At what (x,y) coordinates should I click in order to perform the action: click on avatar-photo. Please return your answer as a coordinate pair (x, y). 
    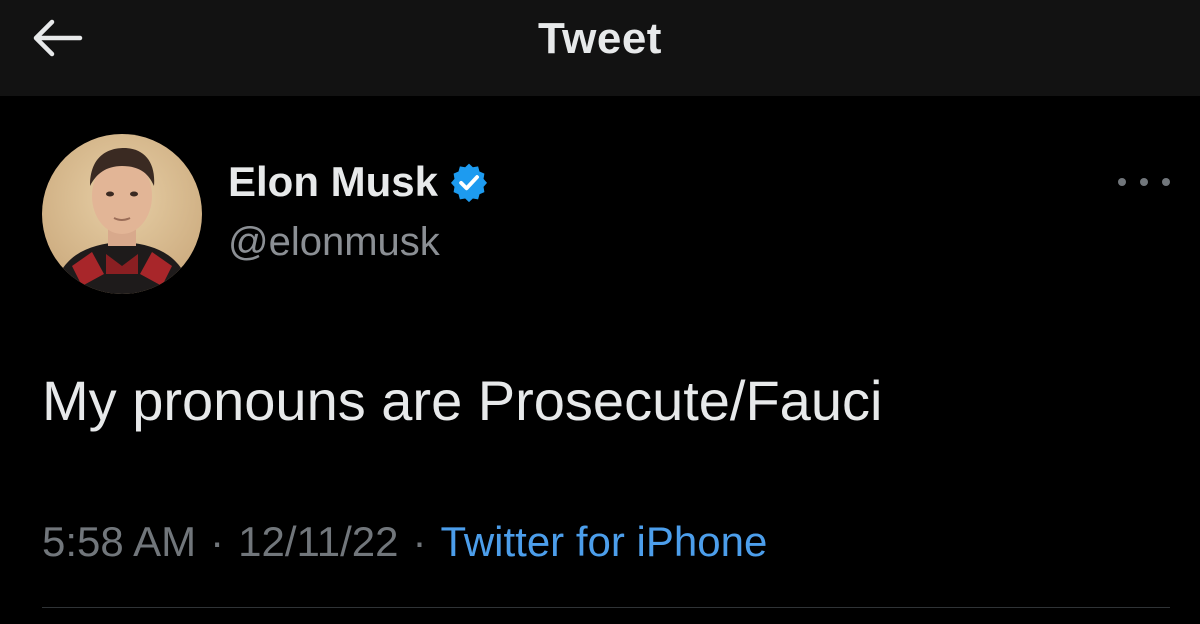
    Looking at the image, I should click on (122, 214).